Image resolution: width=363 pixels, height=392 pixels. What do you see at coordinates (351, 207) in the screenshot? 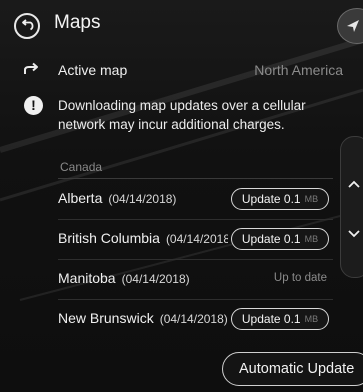
I see `scrollbar` at bounding box center [351, 207].